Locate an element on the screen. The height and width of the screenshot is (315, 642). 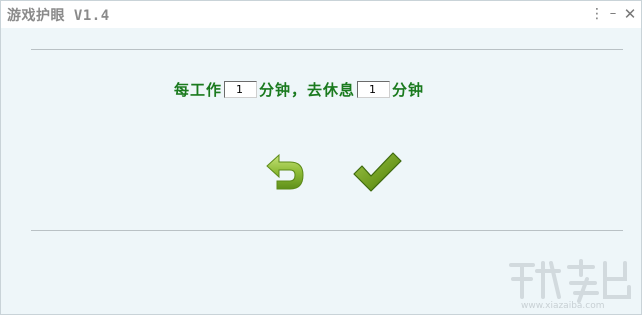
checkmark-icon is located at coordinates (377, 172).